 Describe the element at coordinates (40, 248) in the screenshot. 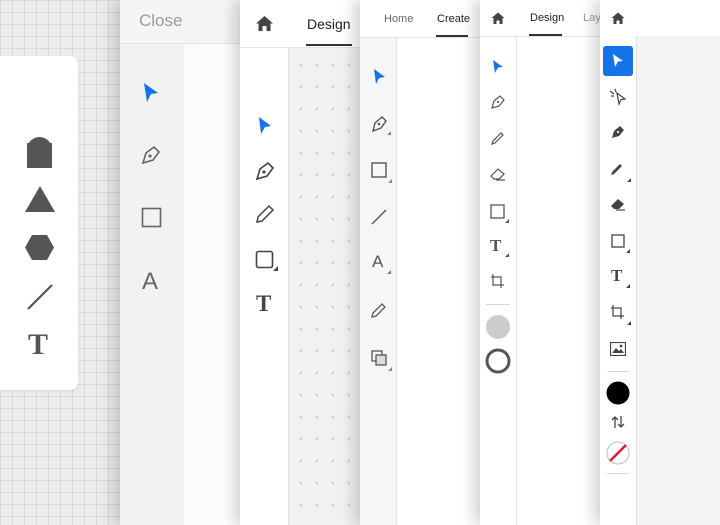

I see `hexagon-icon` at that location.